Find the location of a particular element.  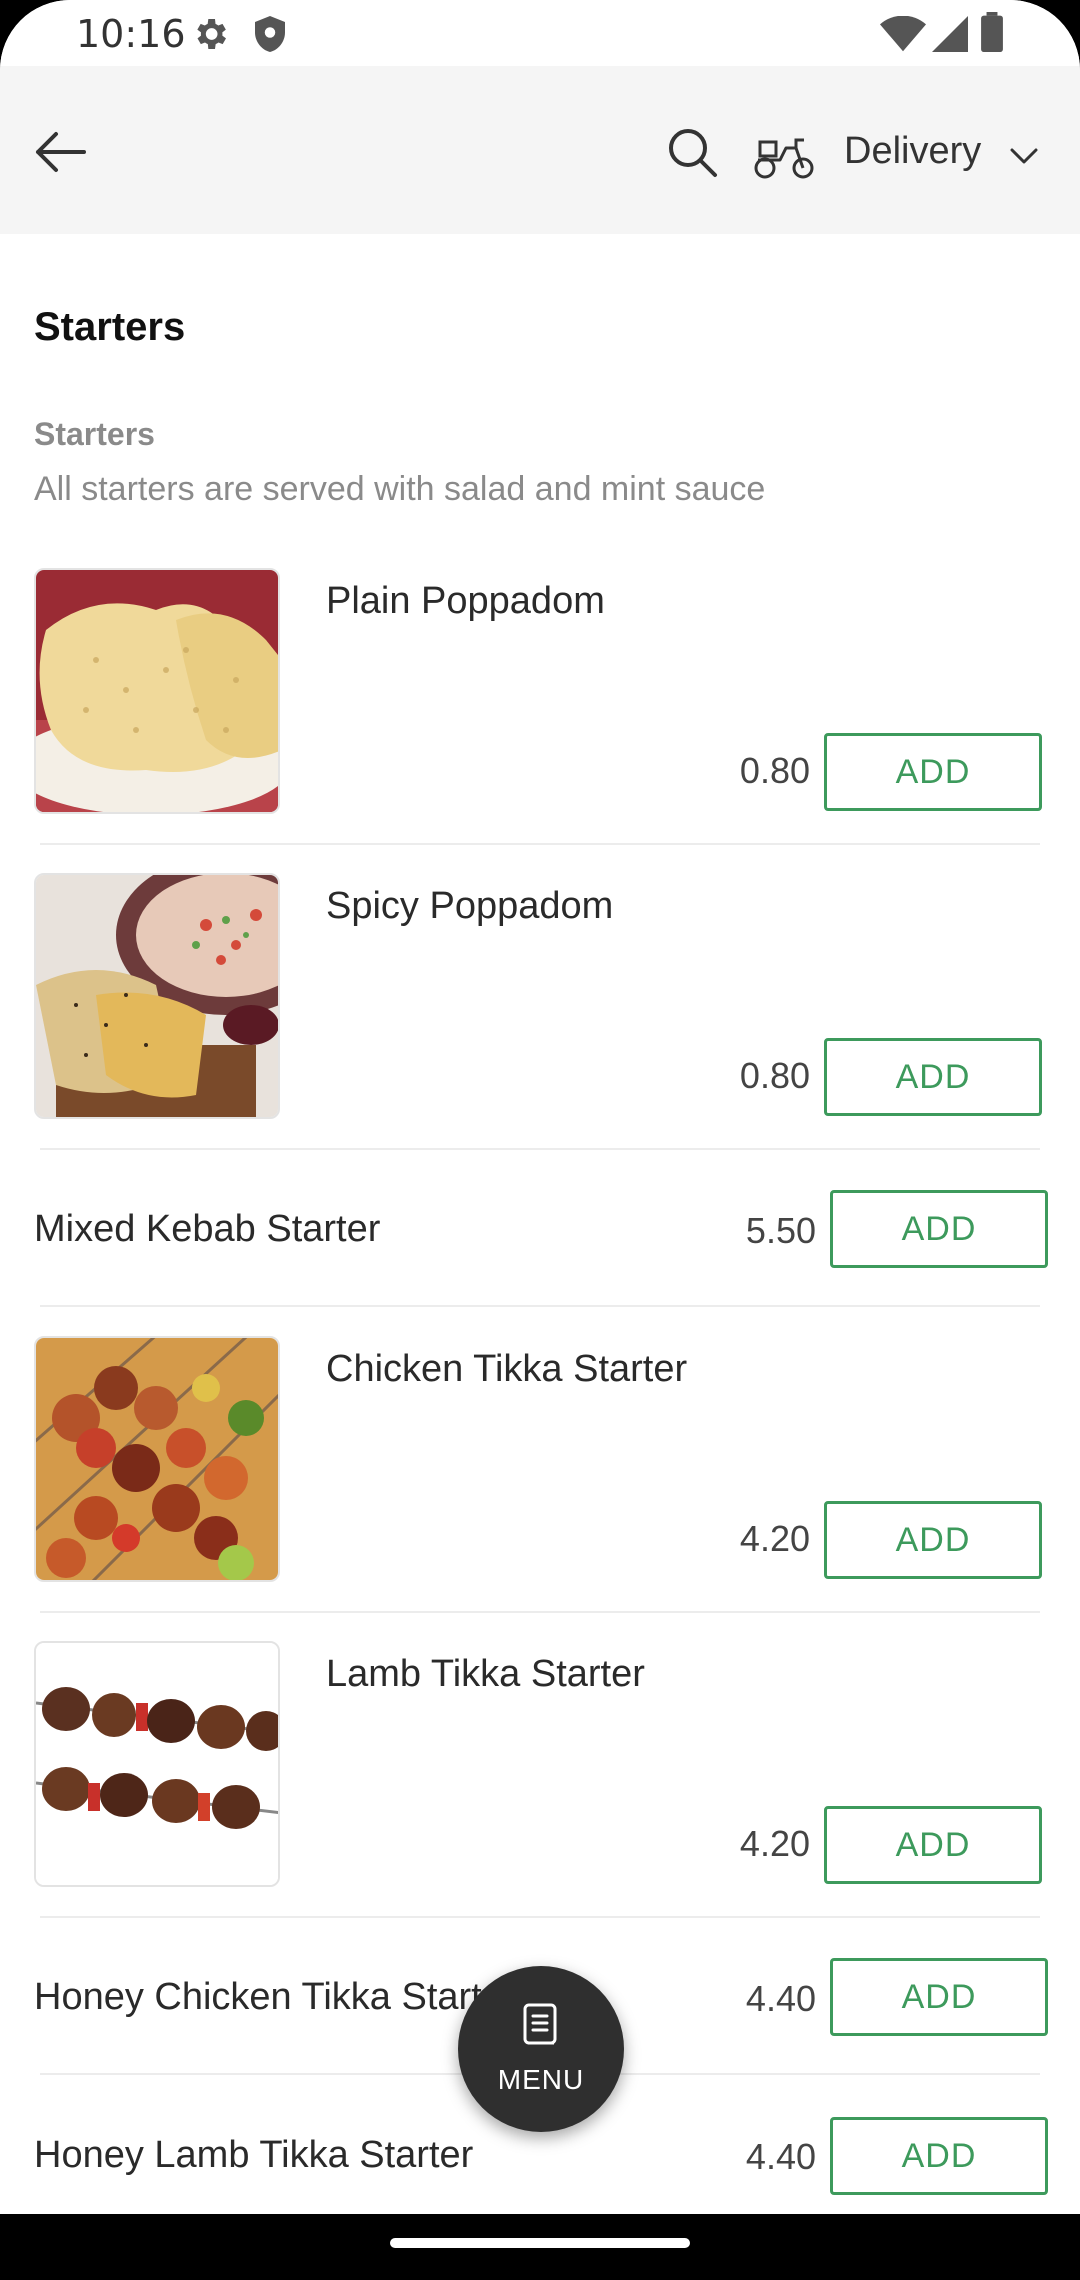

status-bar: 10:16 is located at coordinates (540, 33).